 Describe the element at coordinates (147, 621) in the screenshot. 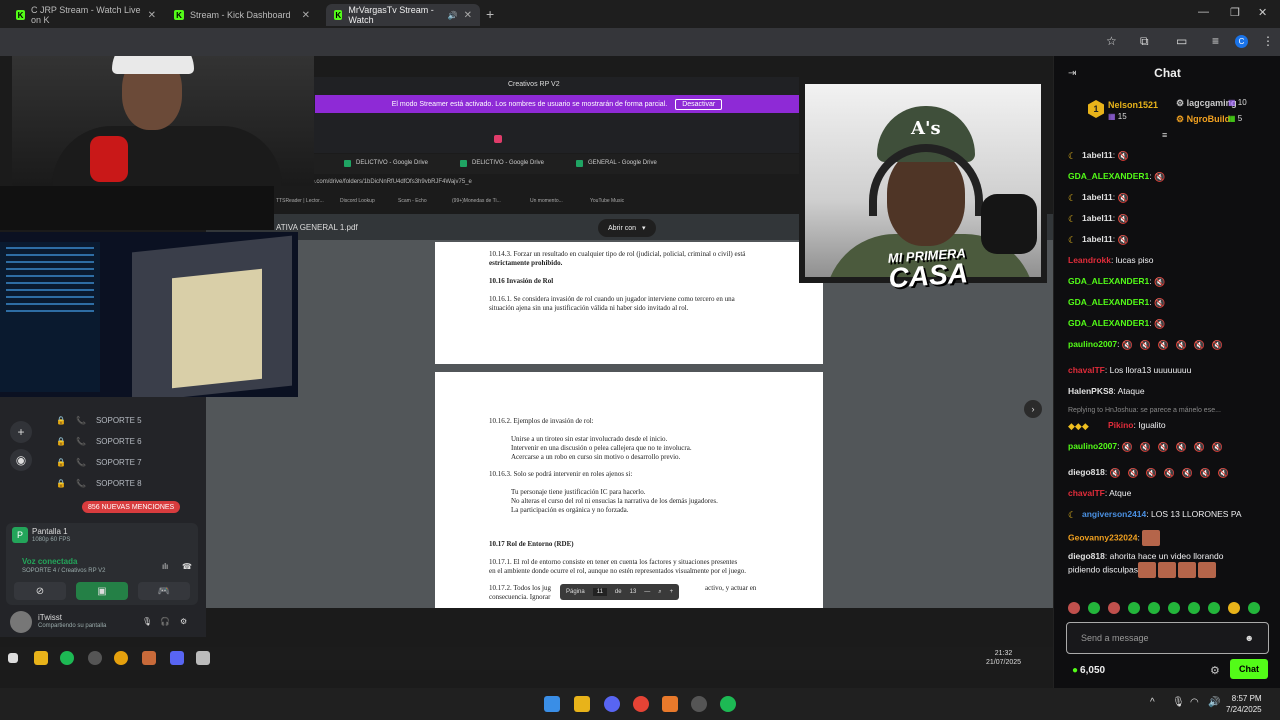

I see `microphone-icon: 🎙` at that location.